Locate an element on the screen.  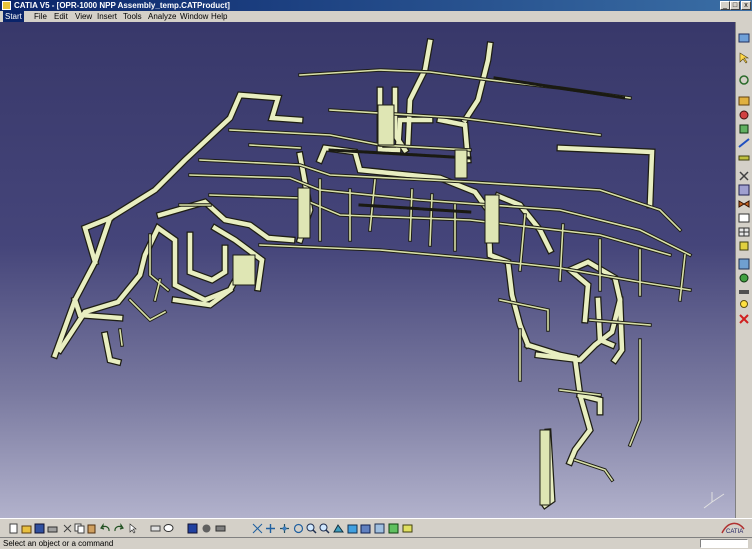
catia-logo: CATIA is located at coordinates (733, 528).